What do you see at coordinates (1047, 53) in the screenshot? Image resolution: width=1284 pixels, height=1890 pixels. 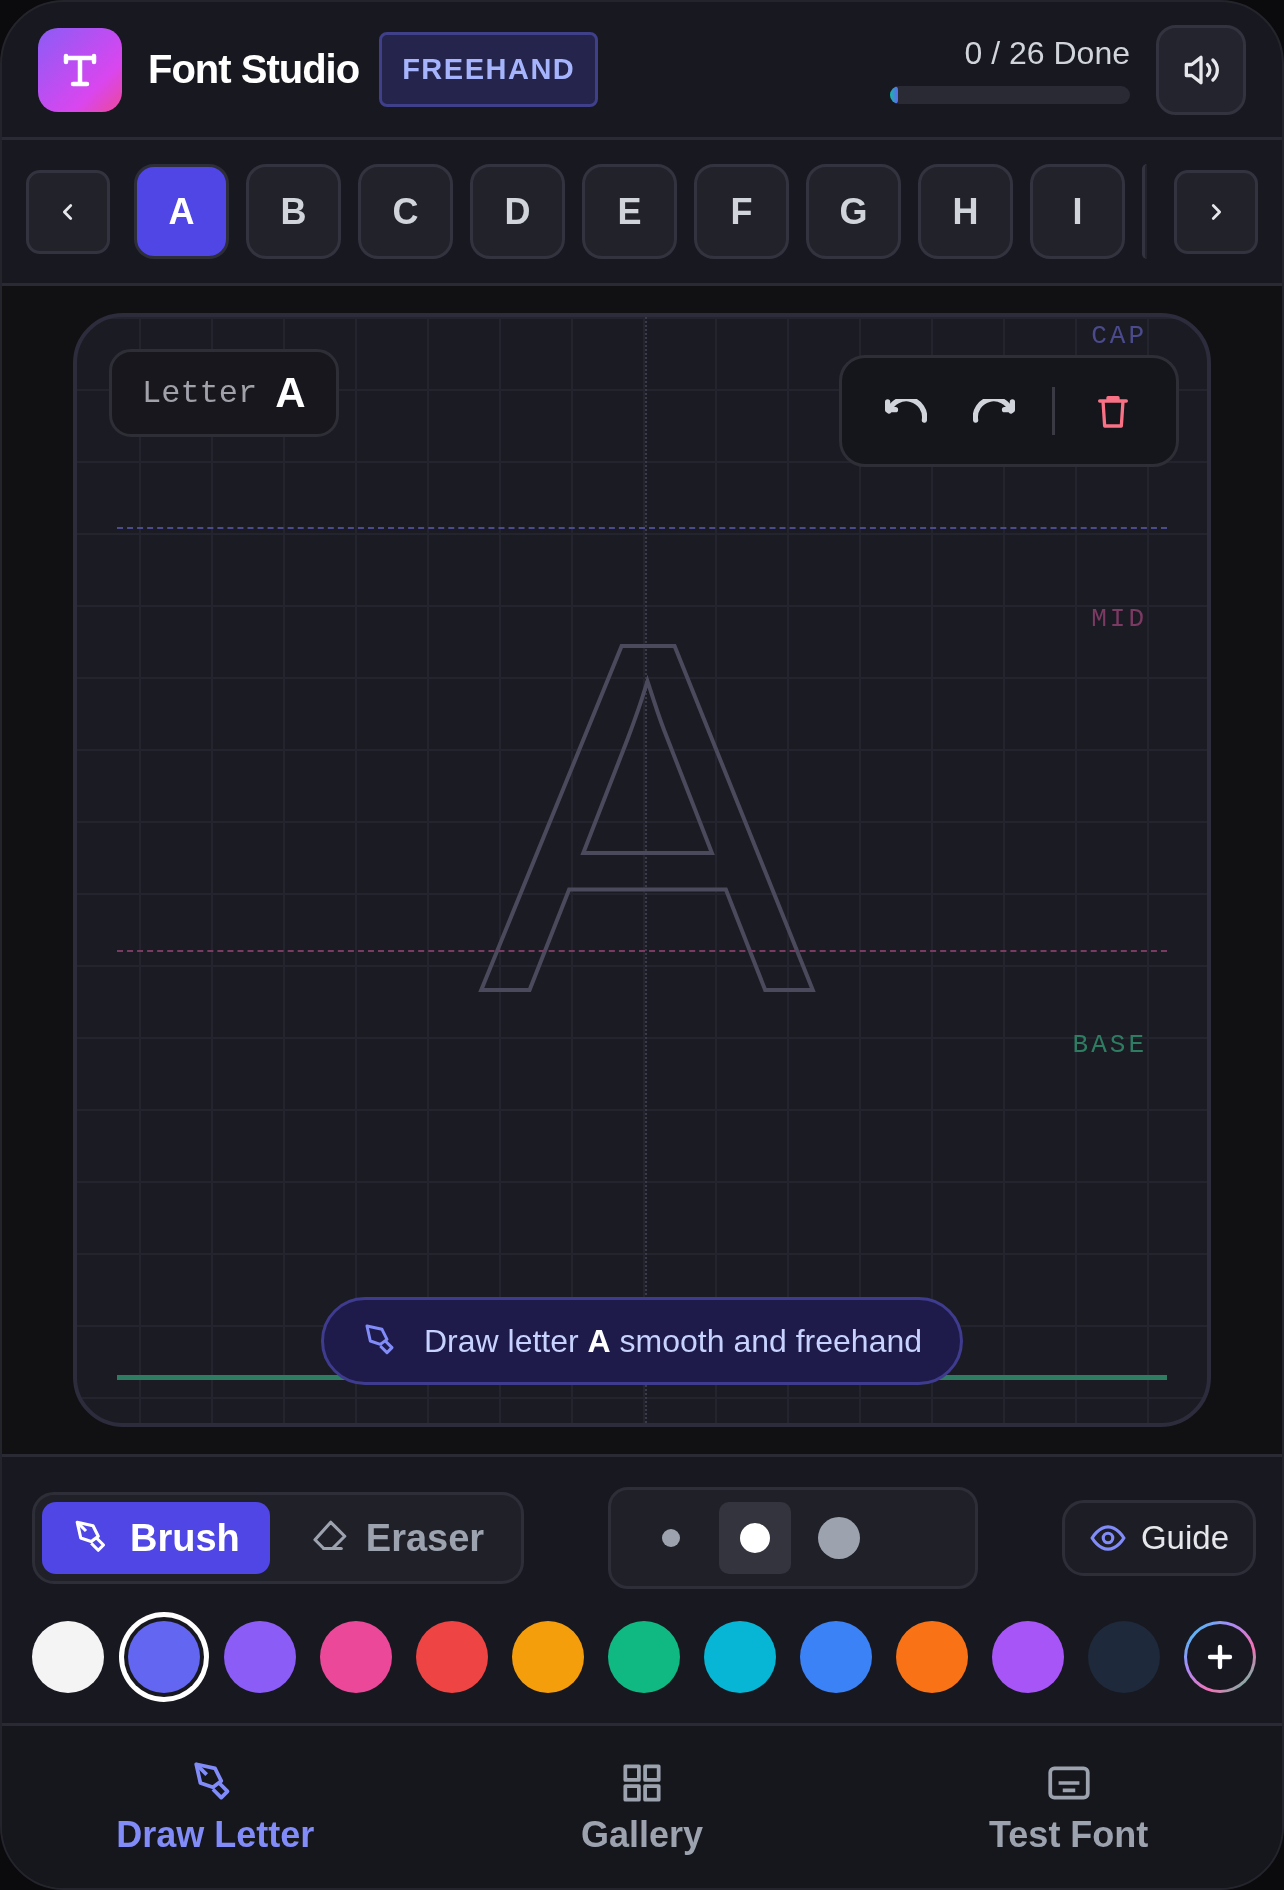 I see `progress-label: 0 / 26 Done` at bounding box center [1047, 53].